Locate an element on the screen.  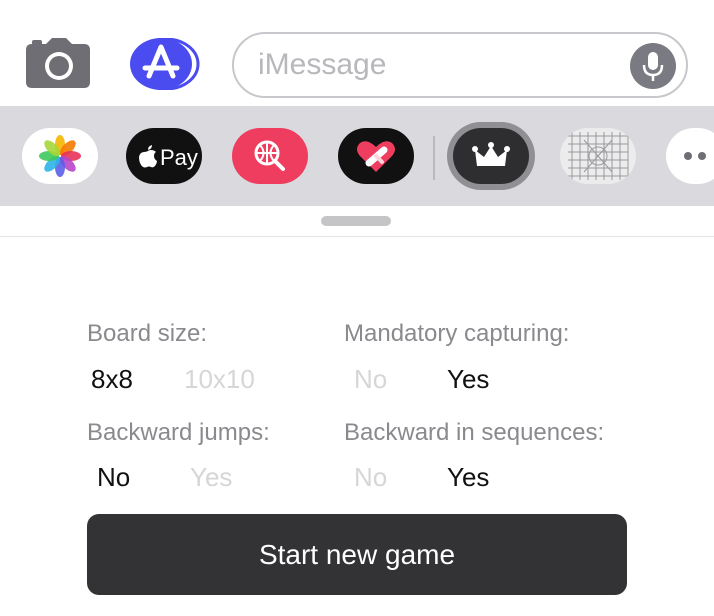
grid-app-button is located at coordinates (598, 156).